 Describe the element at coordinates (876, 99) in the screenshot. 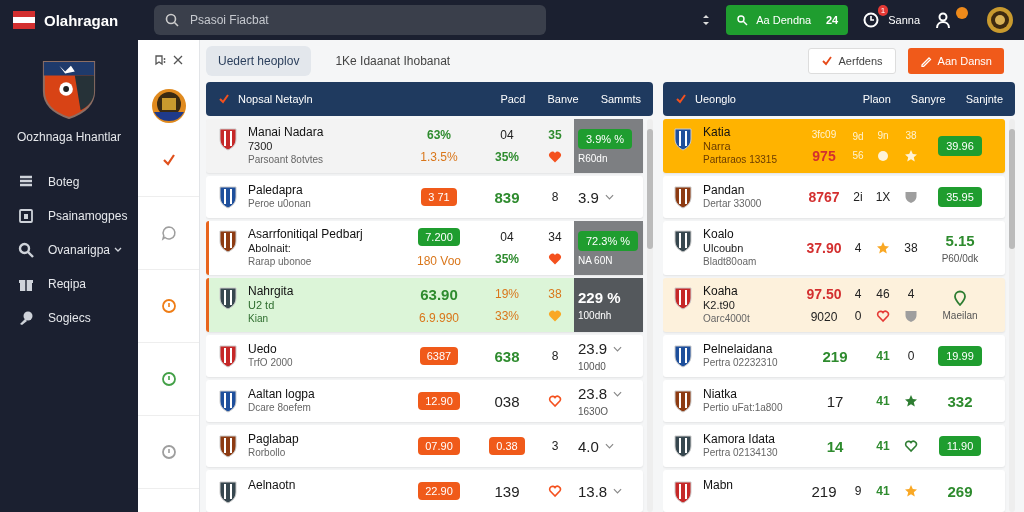

I see `column-header: Plaon` at that location.